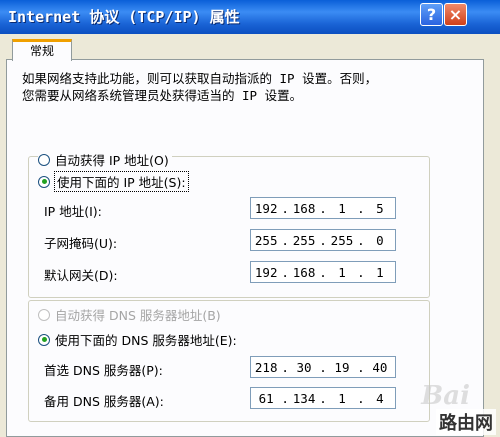  I want to click on description-line-1: 如果网络支持此功能，则可以获取自动指派的 IP 设置。否则，, so click(200, 78).